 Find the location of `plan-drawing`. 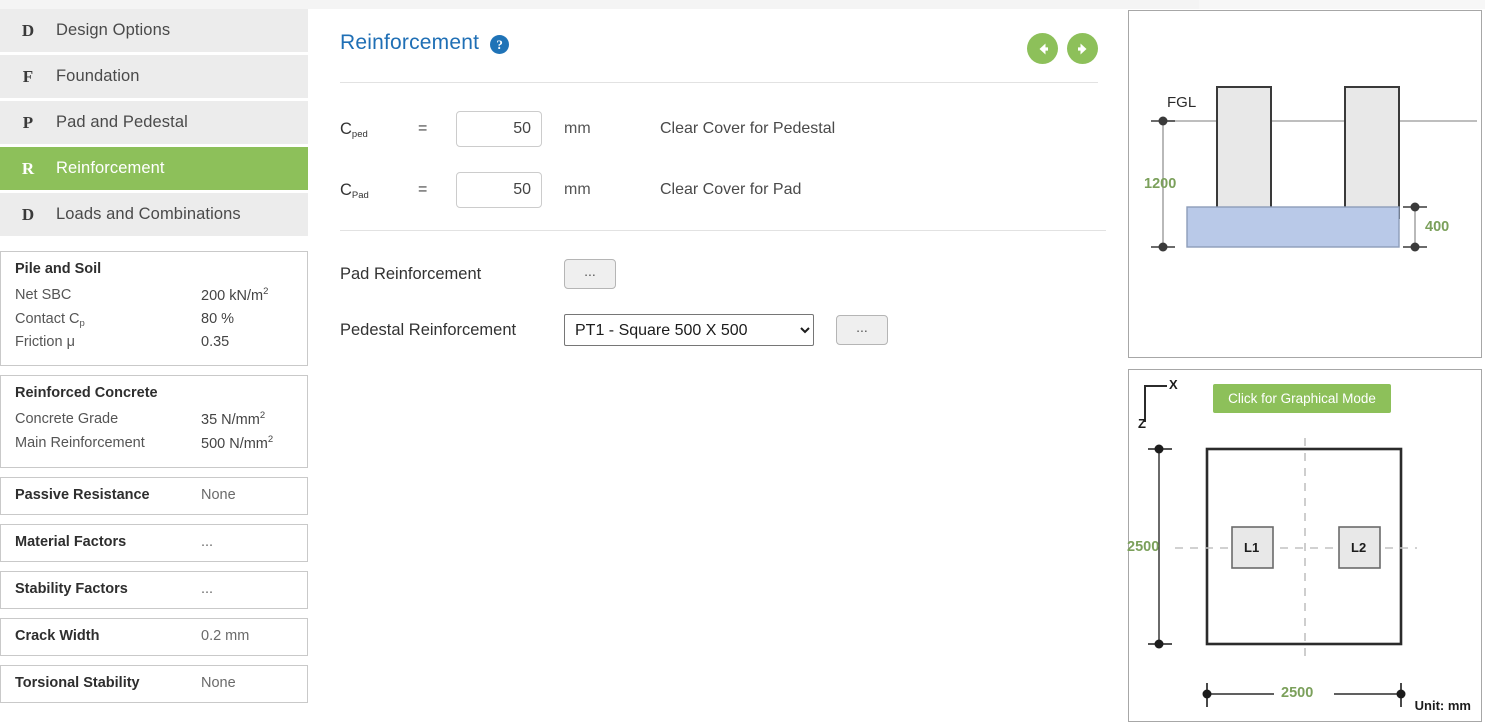

plan-drawing is located at coordinates (1280, 546).